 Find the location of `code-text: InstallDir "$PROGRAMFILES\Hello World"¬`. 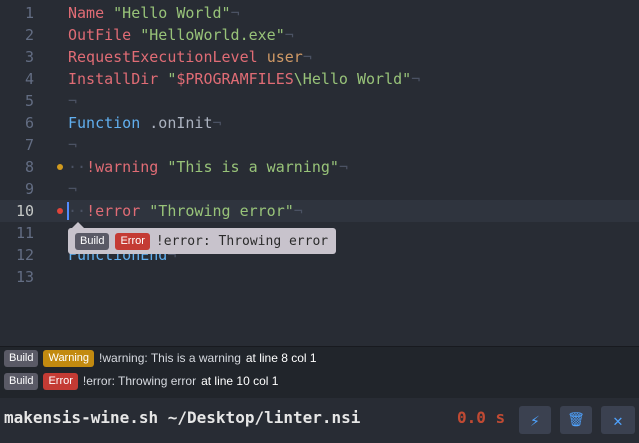

code-text: InstallDir "$PROGRAMFILES\Hello World"¬ is located at coordinates (244, 79).